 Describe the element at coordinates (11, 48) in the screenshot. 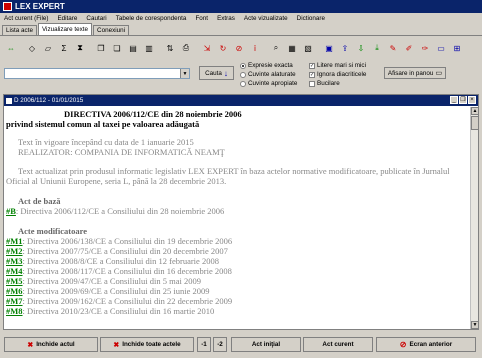

I see `navigate-icon: ⇔` at that location.